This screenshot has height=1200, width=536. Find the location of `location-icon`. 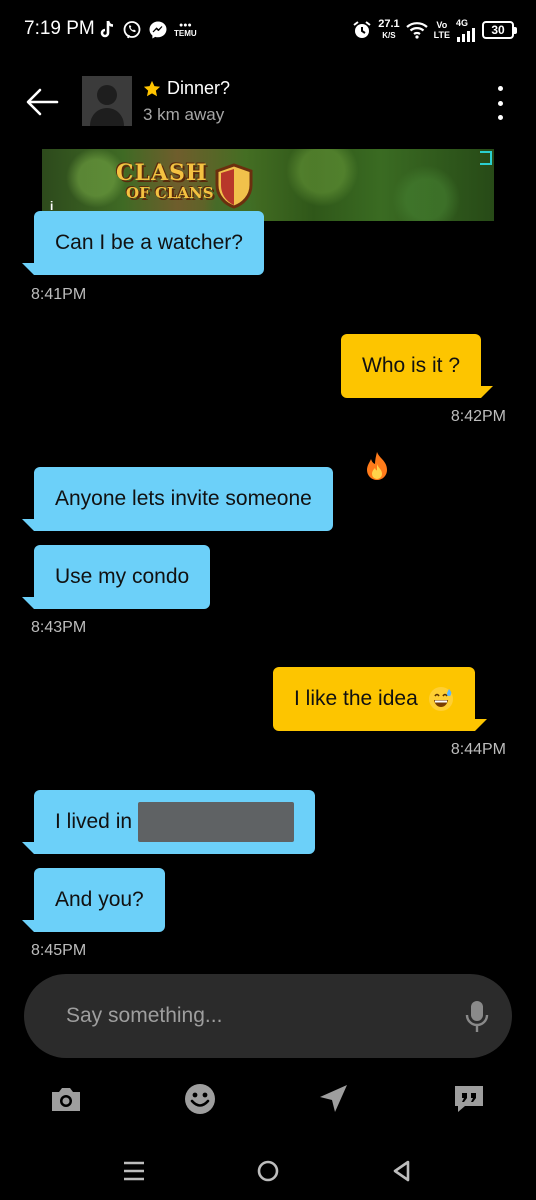

location-icon is located at coordinates (334, 1099).